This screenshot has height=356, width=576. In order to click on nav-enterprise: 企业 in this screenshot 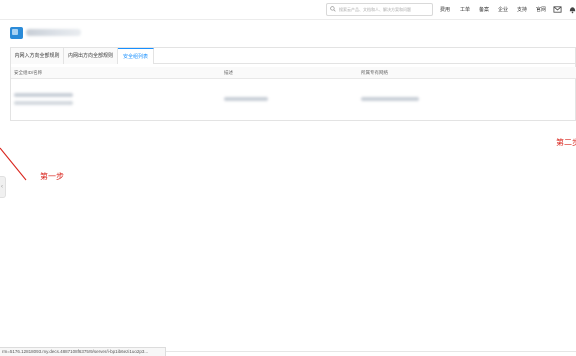, I will do `click(503, 10)`.